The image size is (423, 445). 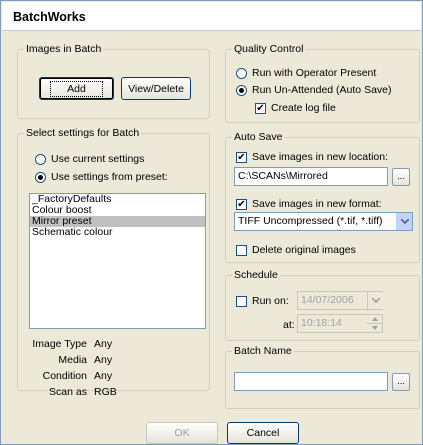 I want to click on info-key: Scan as, so click(x=68, y=392).